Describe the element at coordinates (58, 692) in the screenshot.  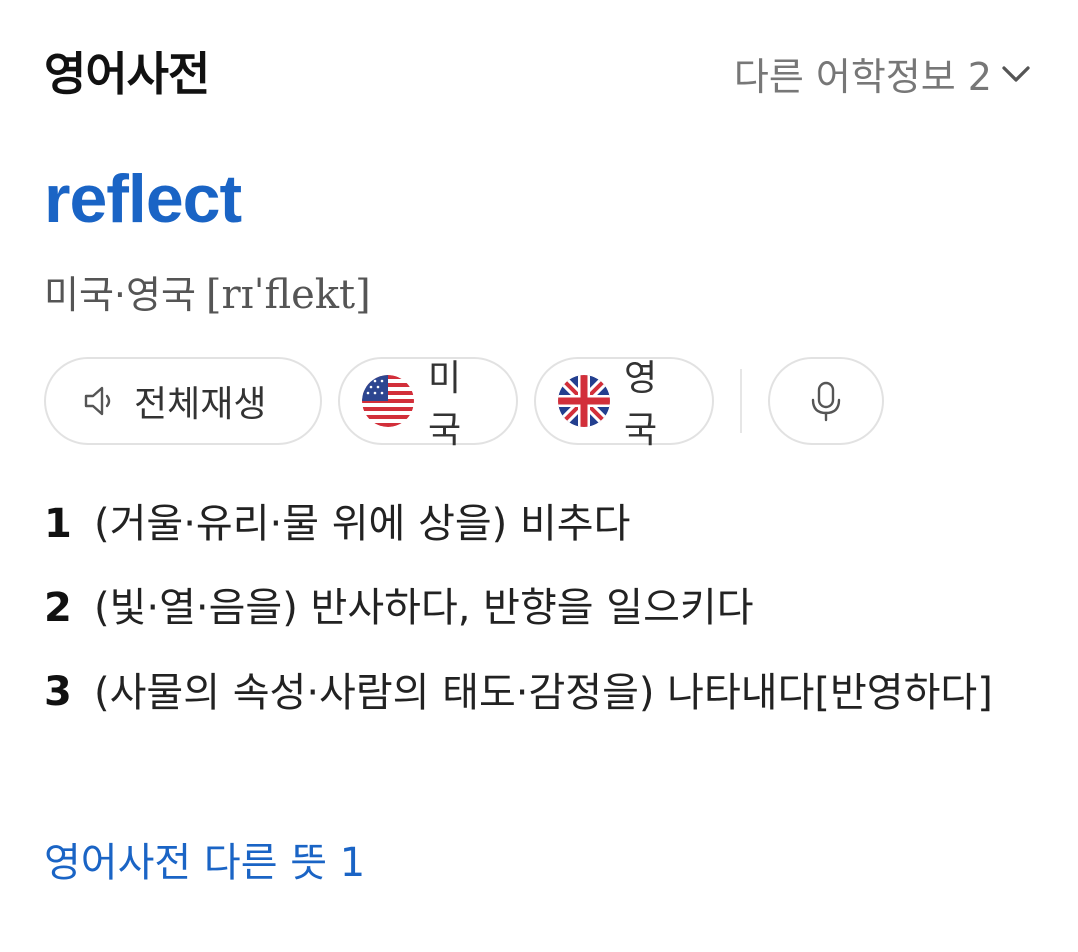
I see `definition-number: 3` at that location.